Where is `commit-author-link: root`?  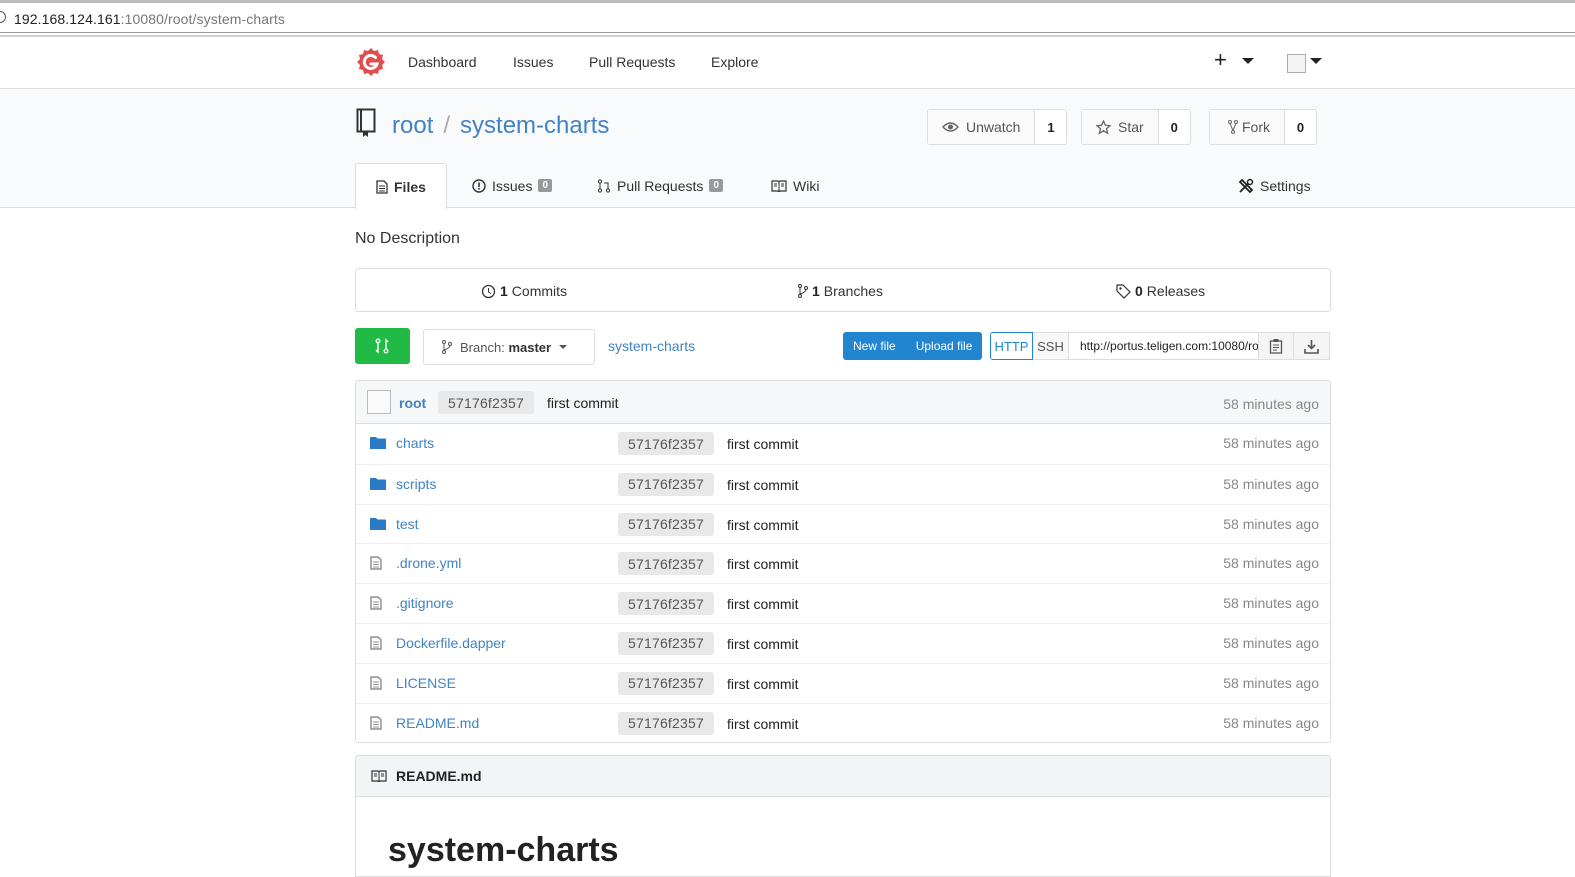
commit-author-link: root is located at coordinates (412, 403).